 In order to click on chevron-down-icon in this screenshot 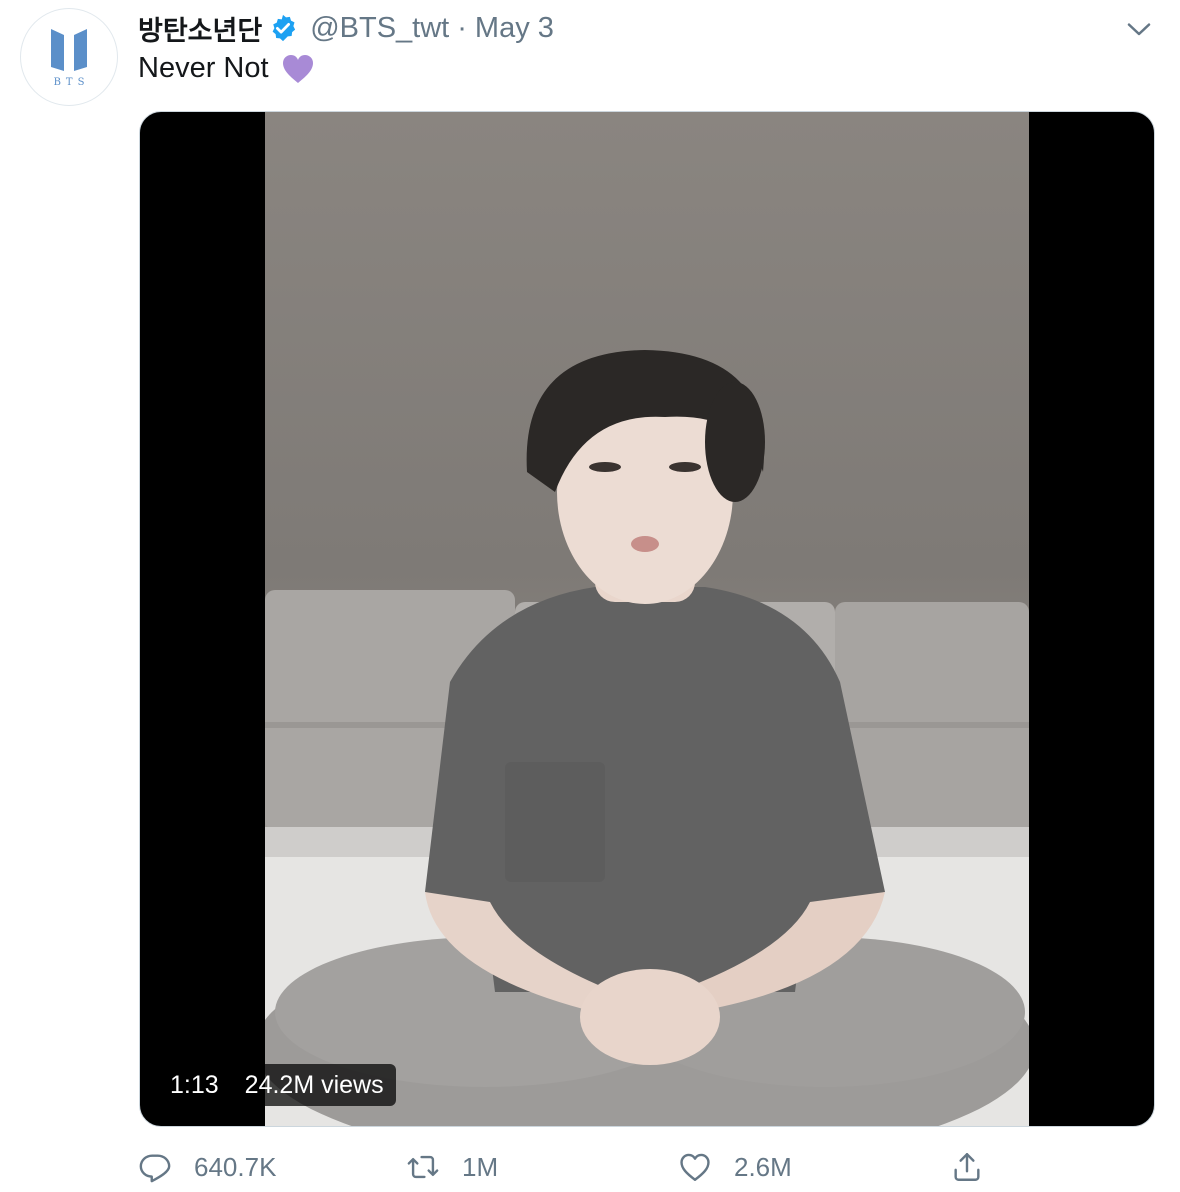, I will do `click(1139, 29)`.